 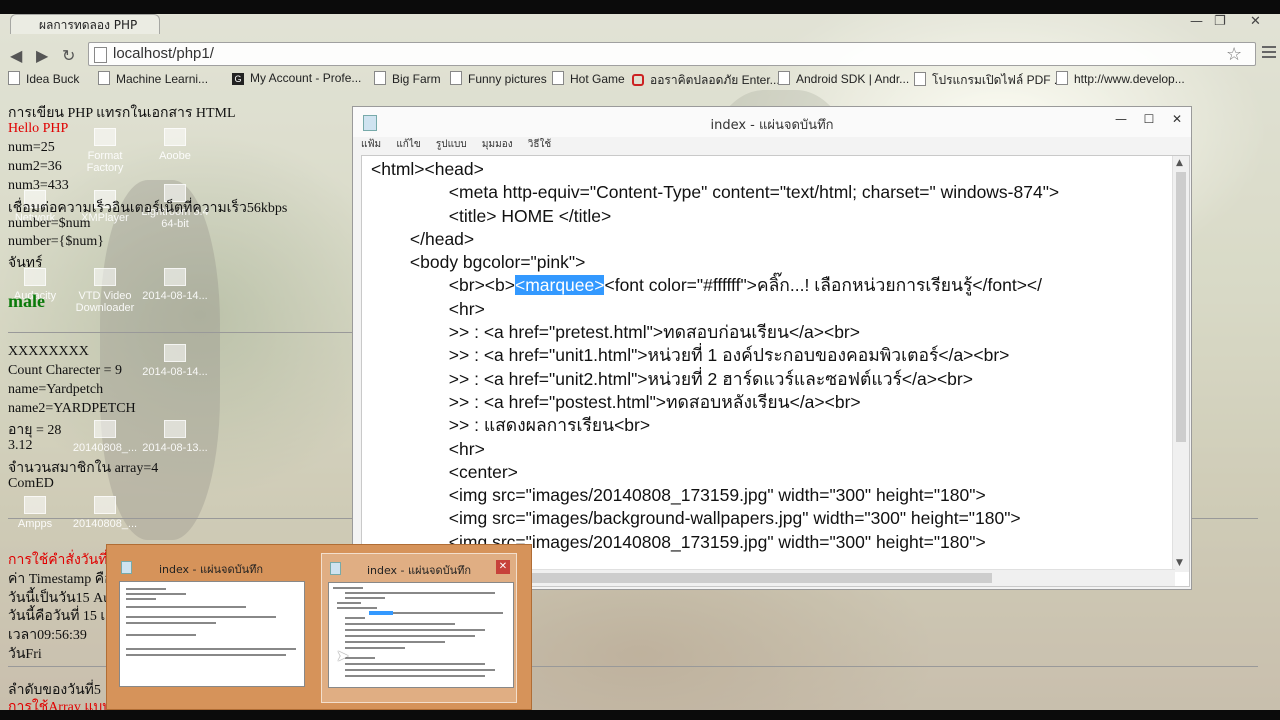 What do you see at coordinates (65, 370) in the screenshot?
I see `page-line: Count Charecter = 9` at bounding box center [65, 370].